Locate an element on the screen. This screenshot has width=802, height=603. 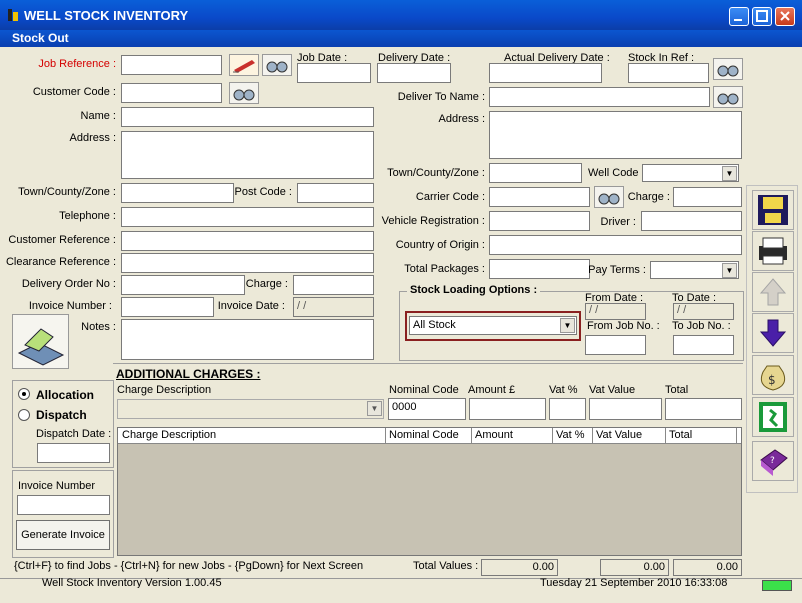
stock-loading-value: All Stock is located at coordinates (434, 325).